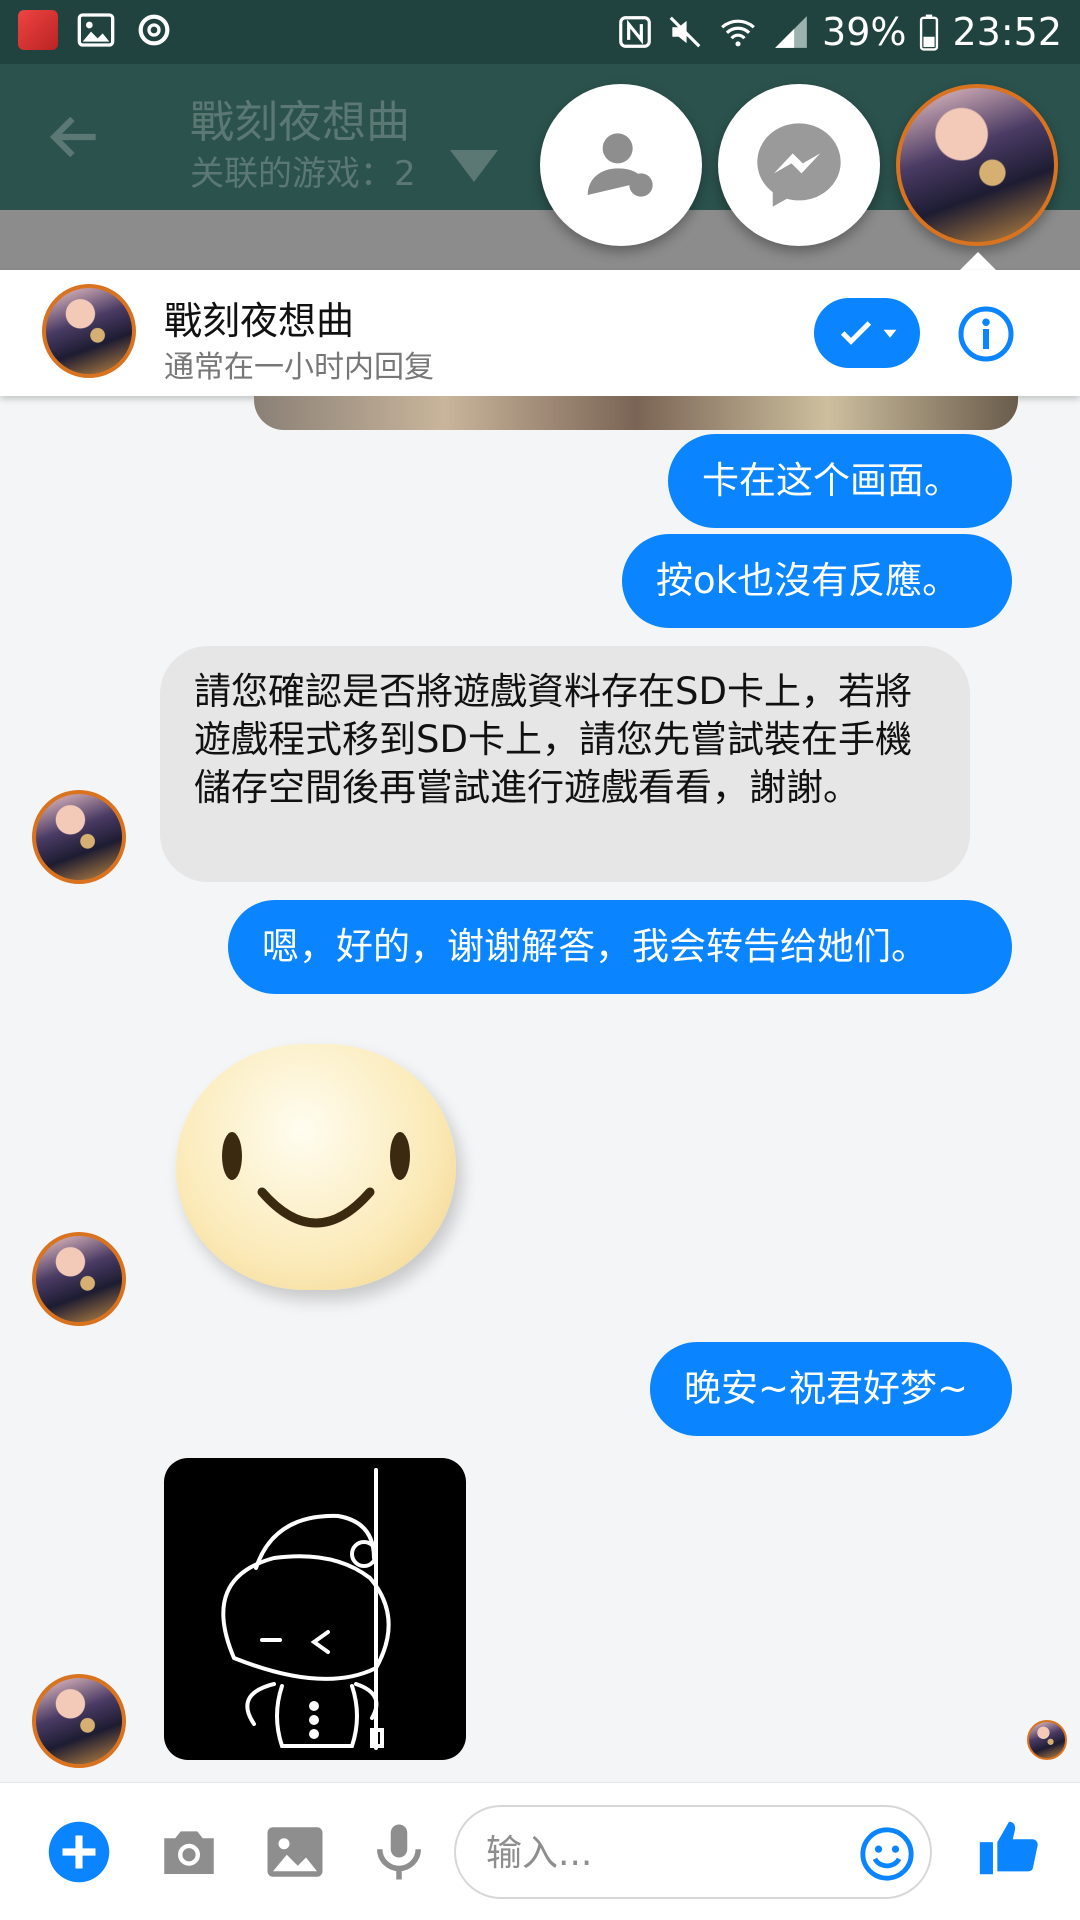 The width and height of the screenshot is (1080, 1920). What do you see at coordinates (738, 33) in the screenshot?
I see `wifi-icon` at bounding box center [738, 33].